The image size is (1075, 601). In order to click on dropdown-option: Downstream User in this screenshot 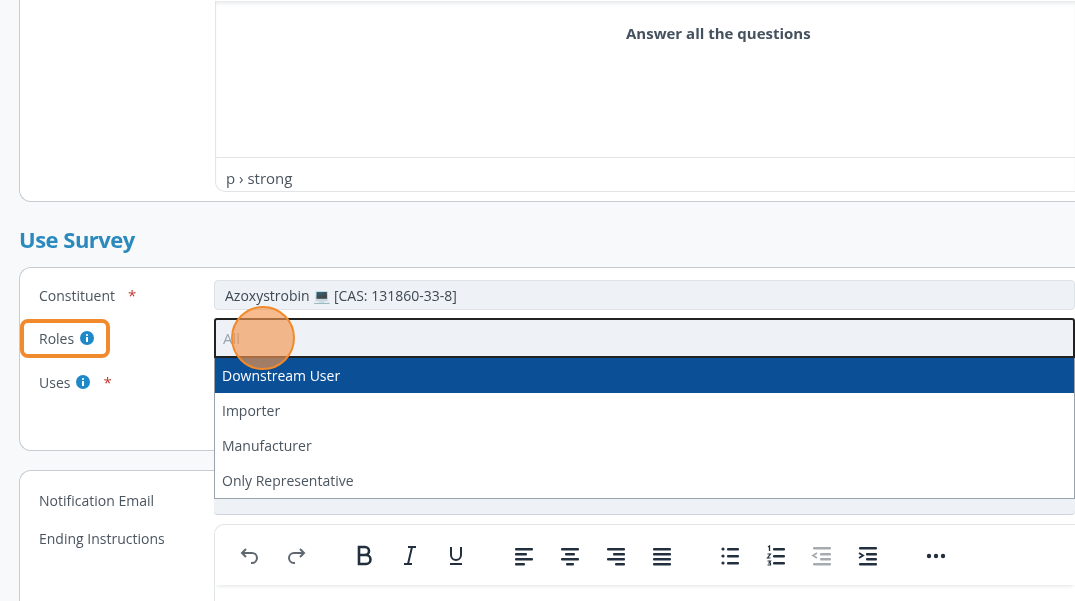, I will do `click(644, 375)`.